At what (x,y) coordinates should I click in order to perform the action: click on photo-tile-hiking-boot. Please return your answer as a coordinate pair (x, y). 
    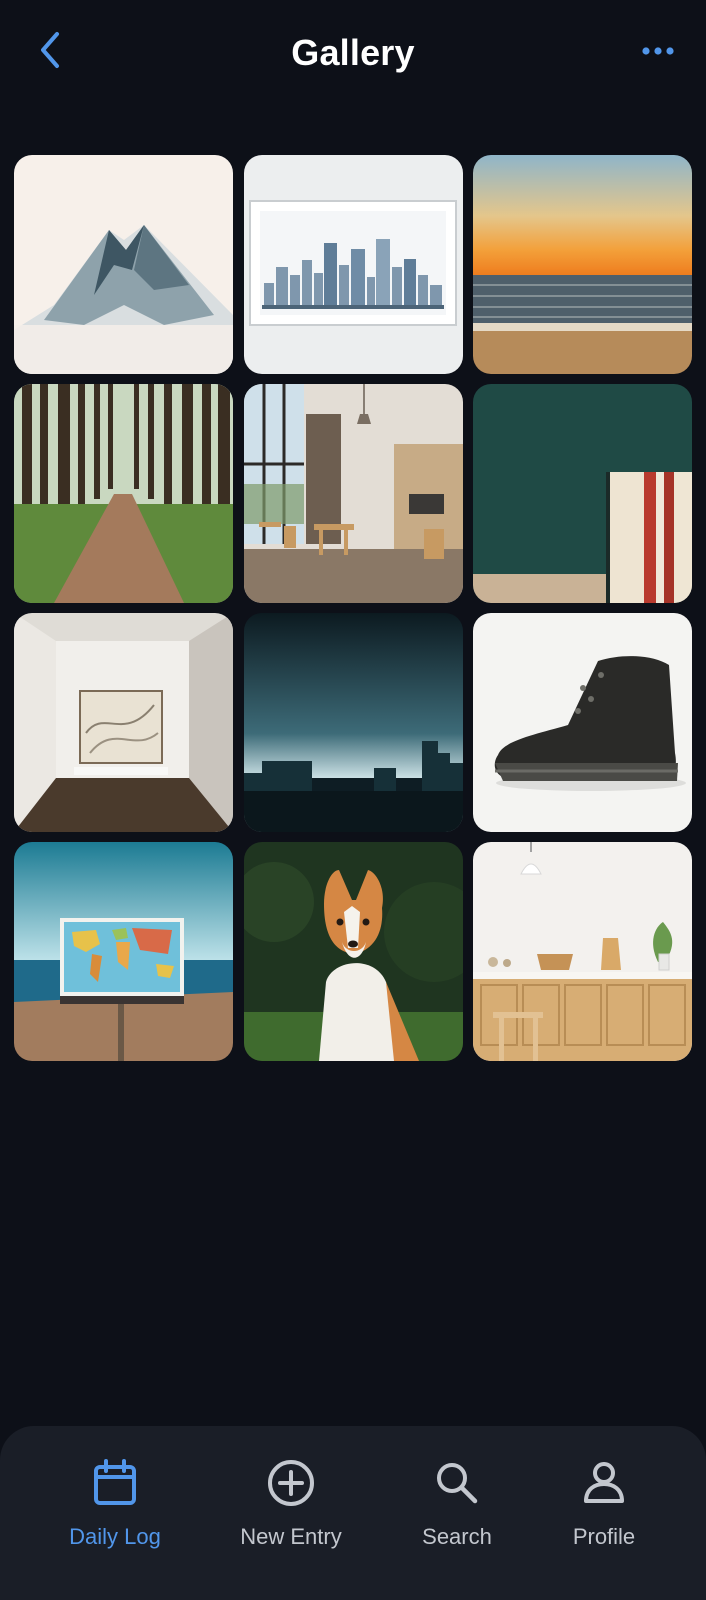
    Looking at the image, I should click on (582, 722).